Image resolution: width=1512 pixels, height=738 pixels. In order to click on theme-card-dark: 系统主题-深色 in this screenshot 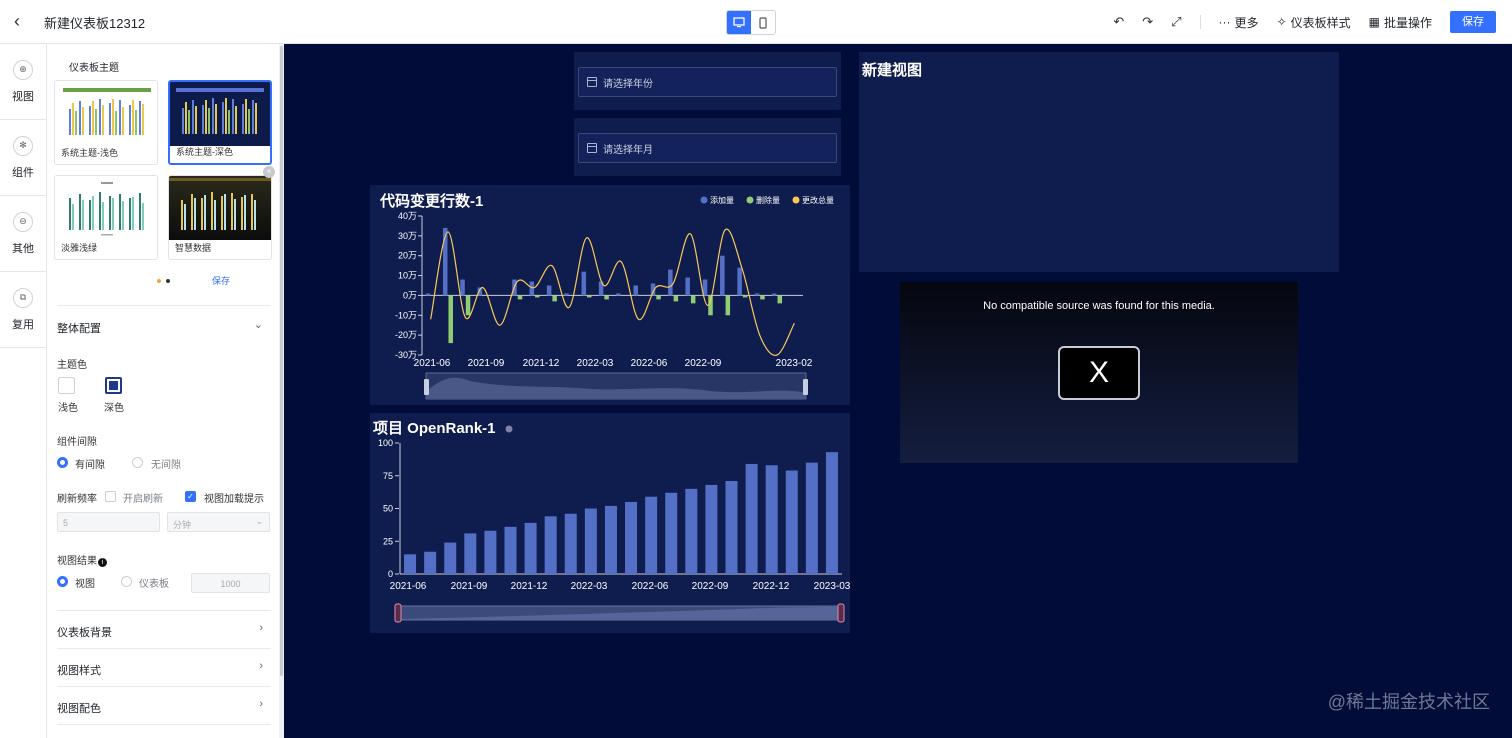, I will do `click(220, 122)`.